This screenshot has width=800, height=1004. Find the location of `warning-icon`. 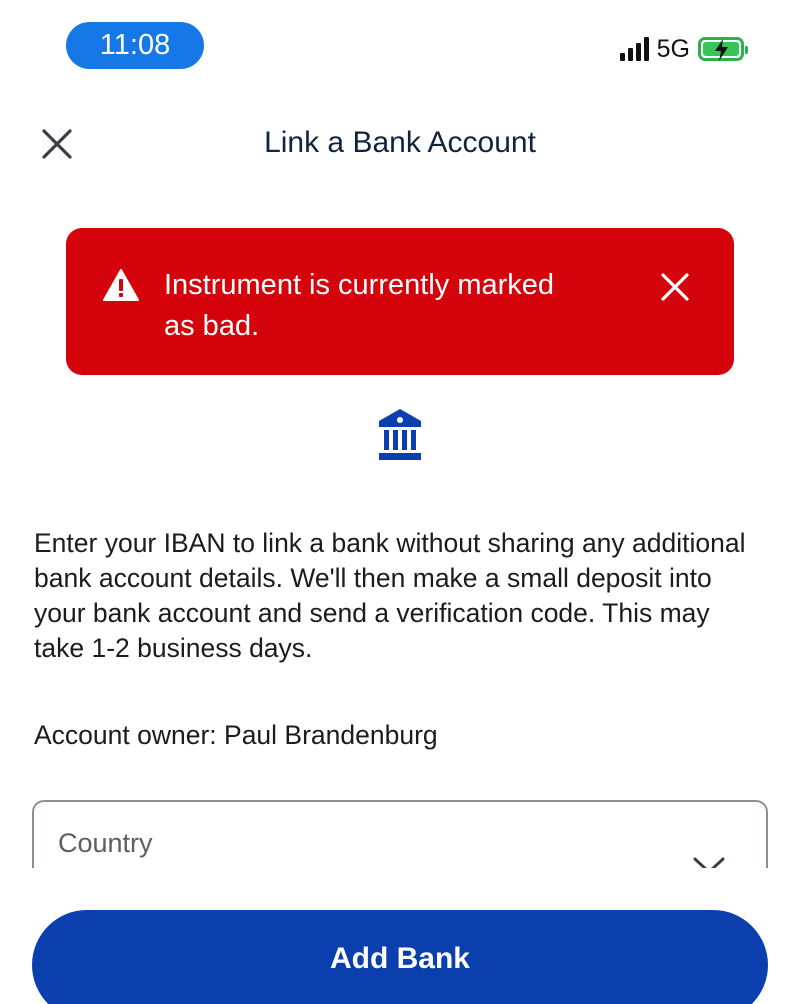

warning-icon is located at coordinates (121, 285).